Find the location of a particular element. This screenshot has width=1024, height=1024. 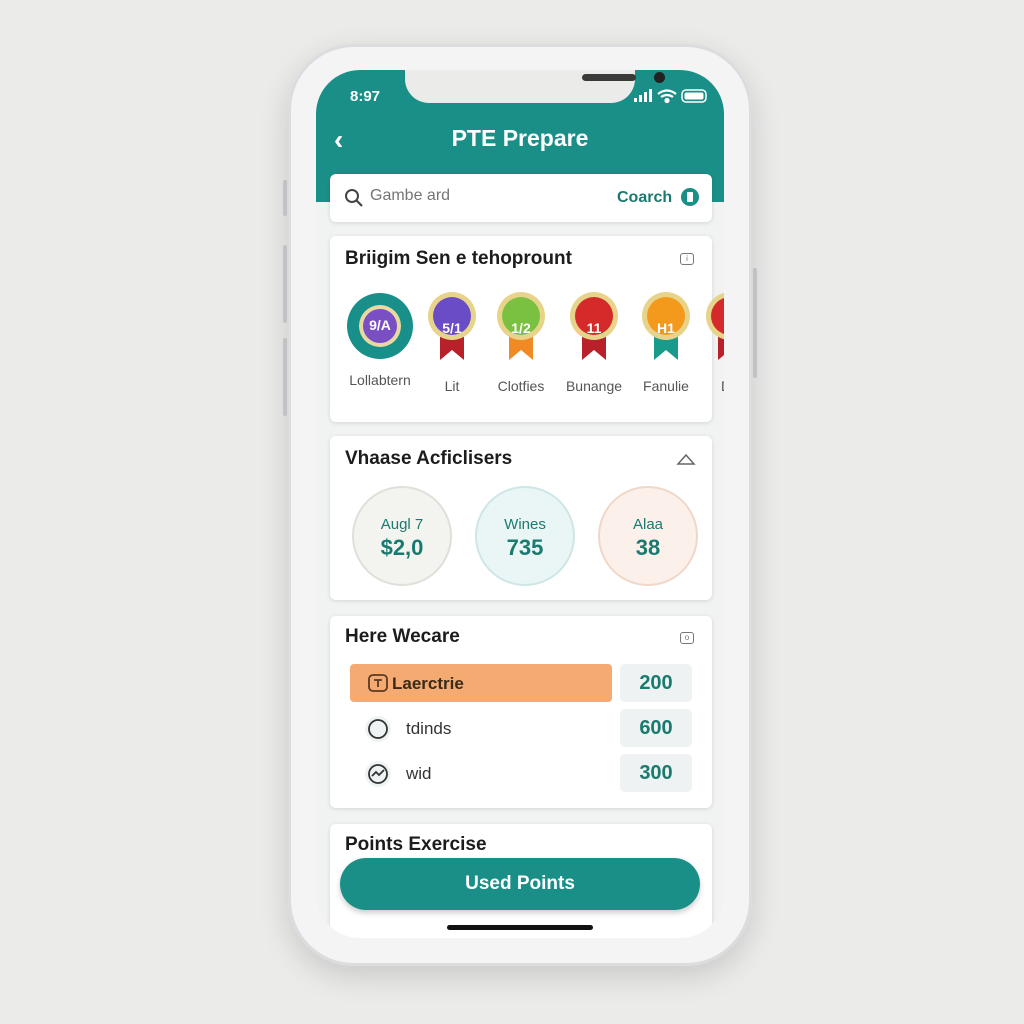

info-icon: i is located at coordinates (687, 259).